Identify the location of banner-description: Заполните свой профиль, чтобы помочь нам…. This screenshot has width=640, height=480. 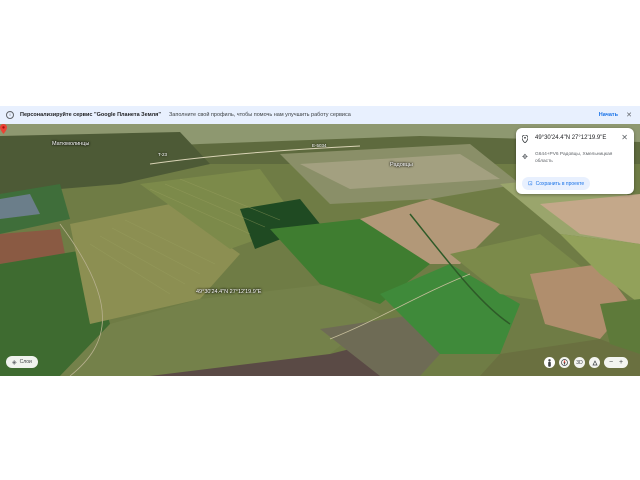
(259, 115).